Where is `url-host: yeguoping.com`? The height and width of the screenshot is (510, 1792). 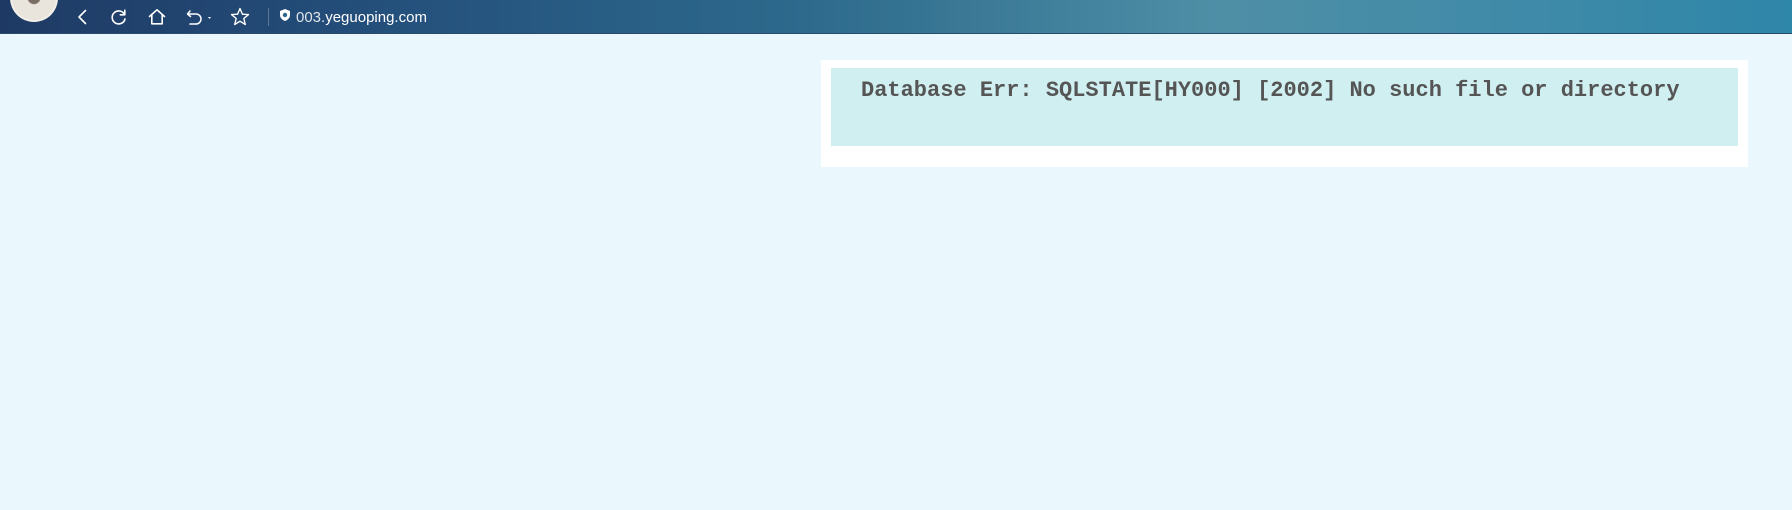
url-host: yeguoping.com is located at coordinates (376, 17).